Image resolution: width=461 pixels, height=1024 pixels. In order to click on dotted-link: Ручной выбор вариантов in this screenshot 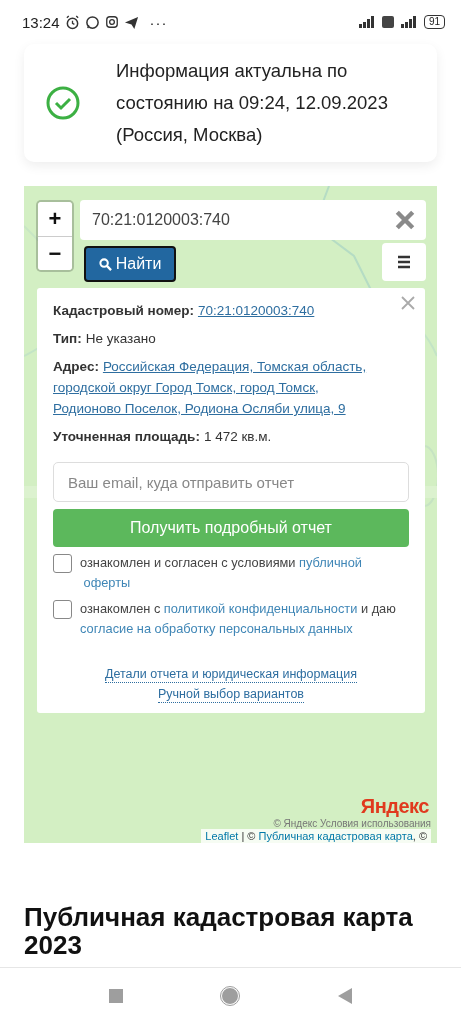, I will do `click(231, 695)`.